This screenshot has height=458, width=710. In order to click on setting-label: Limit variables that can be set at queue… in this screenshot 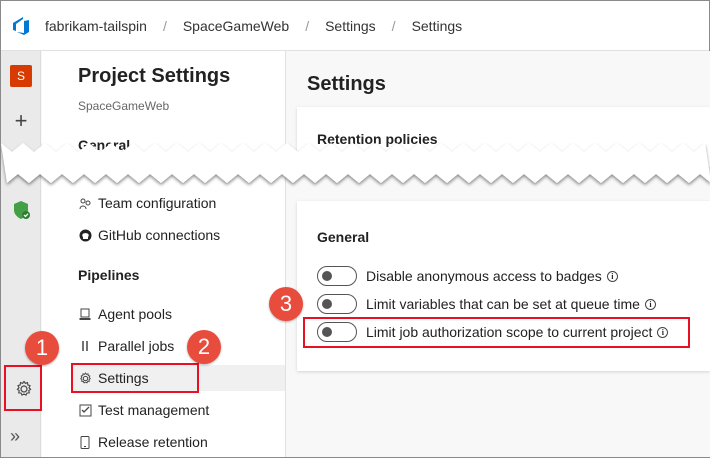, I will do `click(503, 304)`.